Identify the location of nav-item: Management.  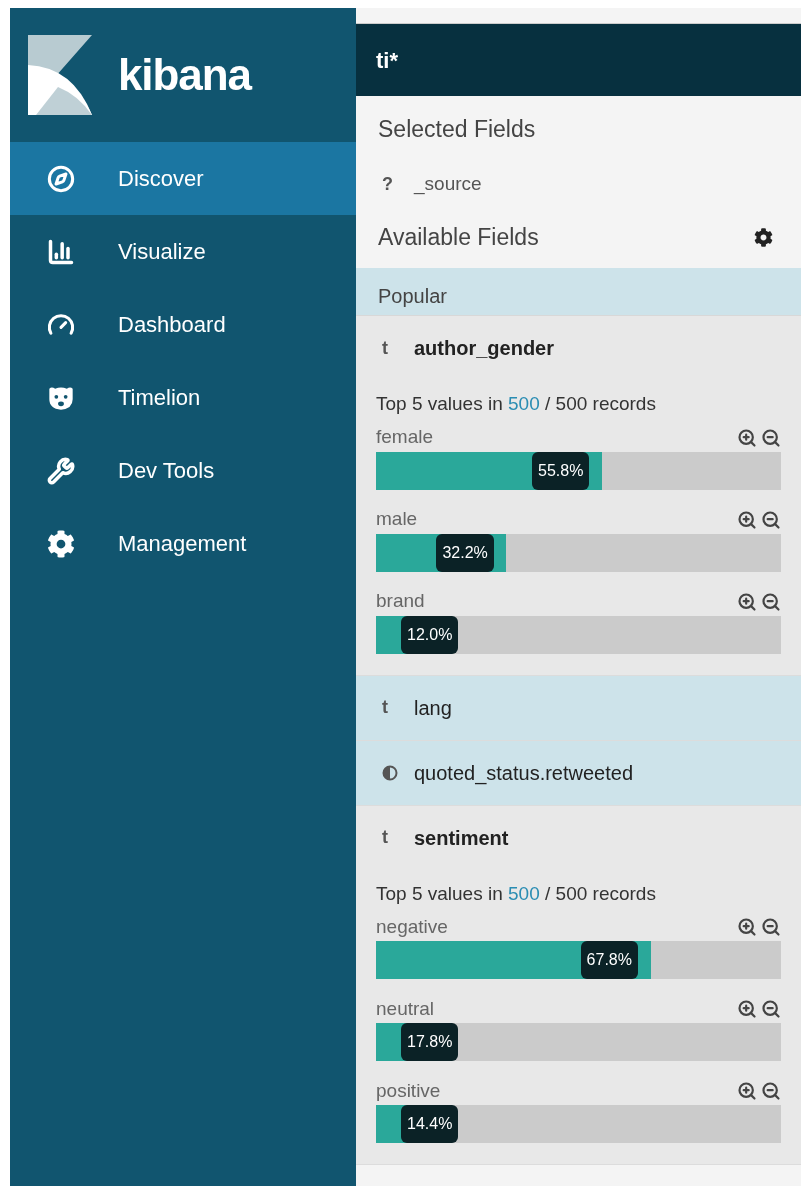
(183, 543).